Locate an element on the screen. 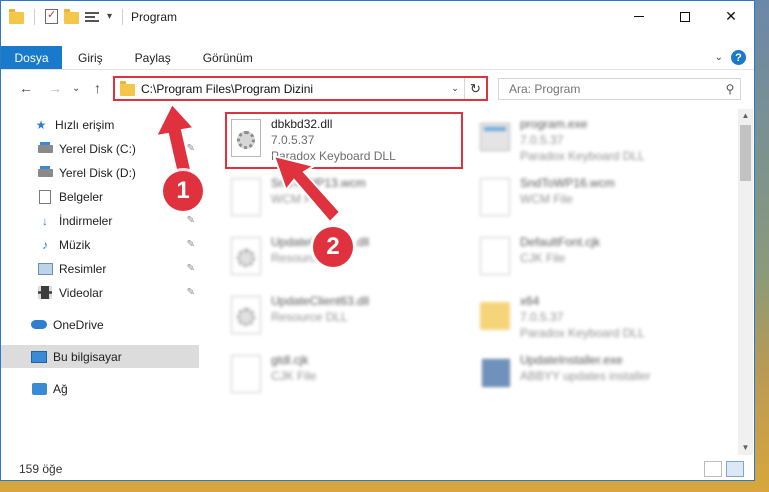 The image size is (769, 492). properties-check-icon is located at coordinates (51, 16).